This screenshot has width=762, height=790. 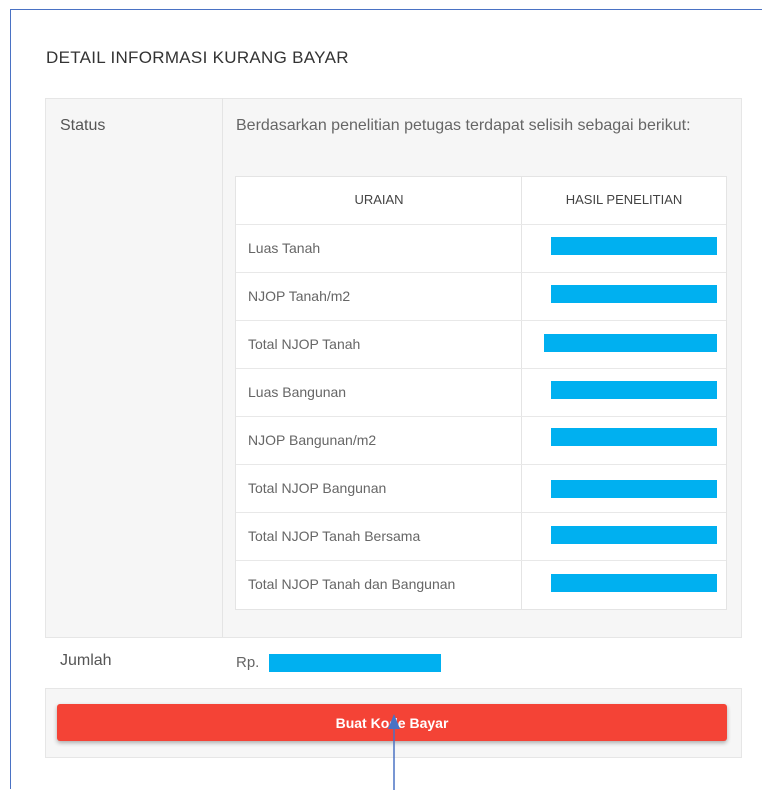 What do you see at coordinates (222, 367) in the screenshot?
I see `column-divider` at bounding box center [222, 367].